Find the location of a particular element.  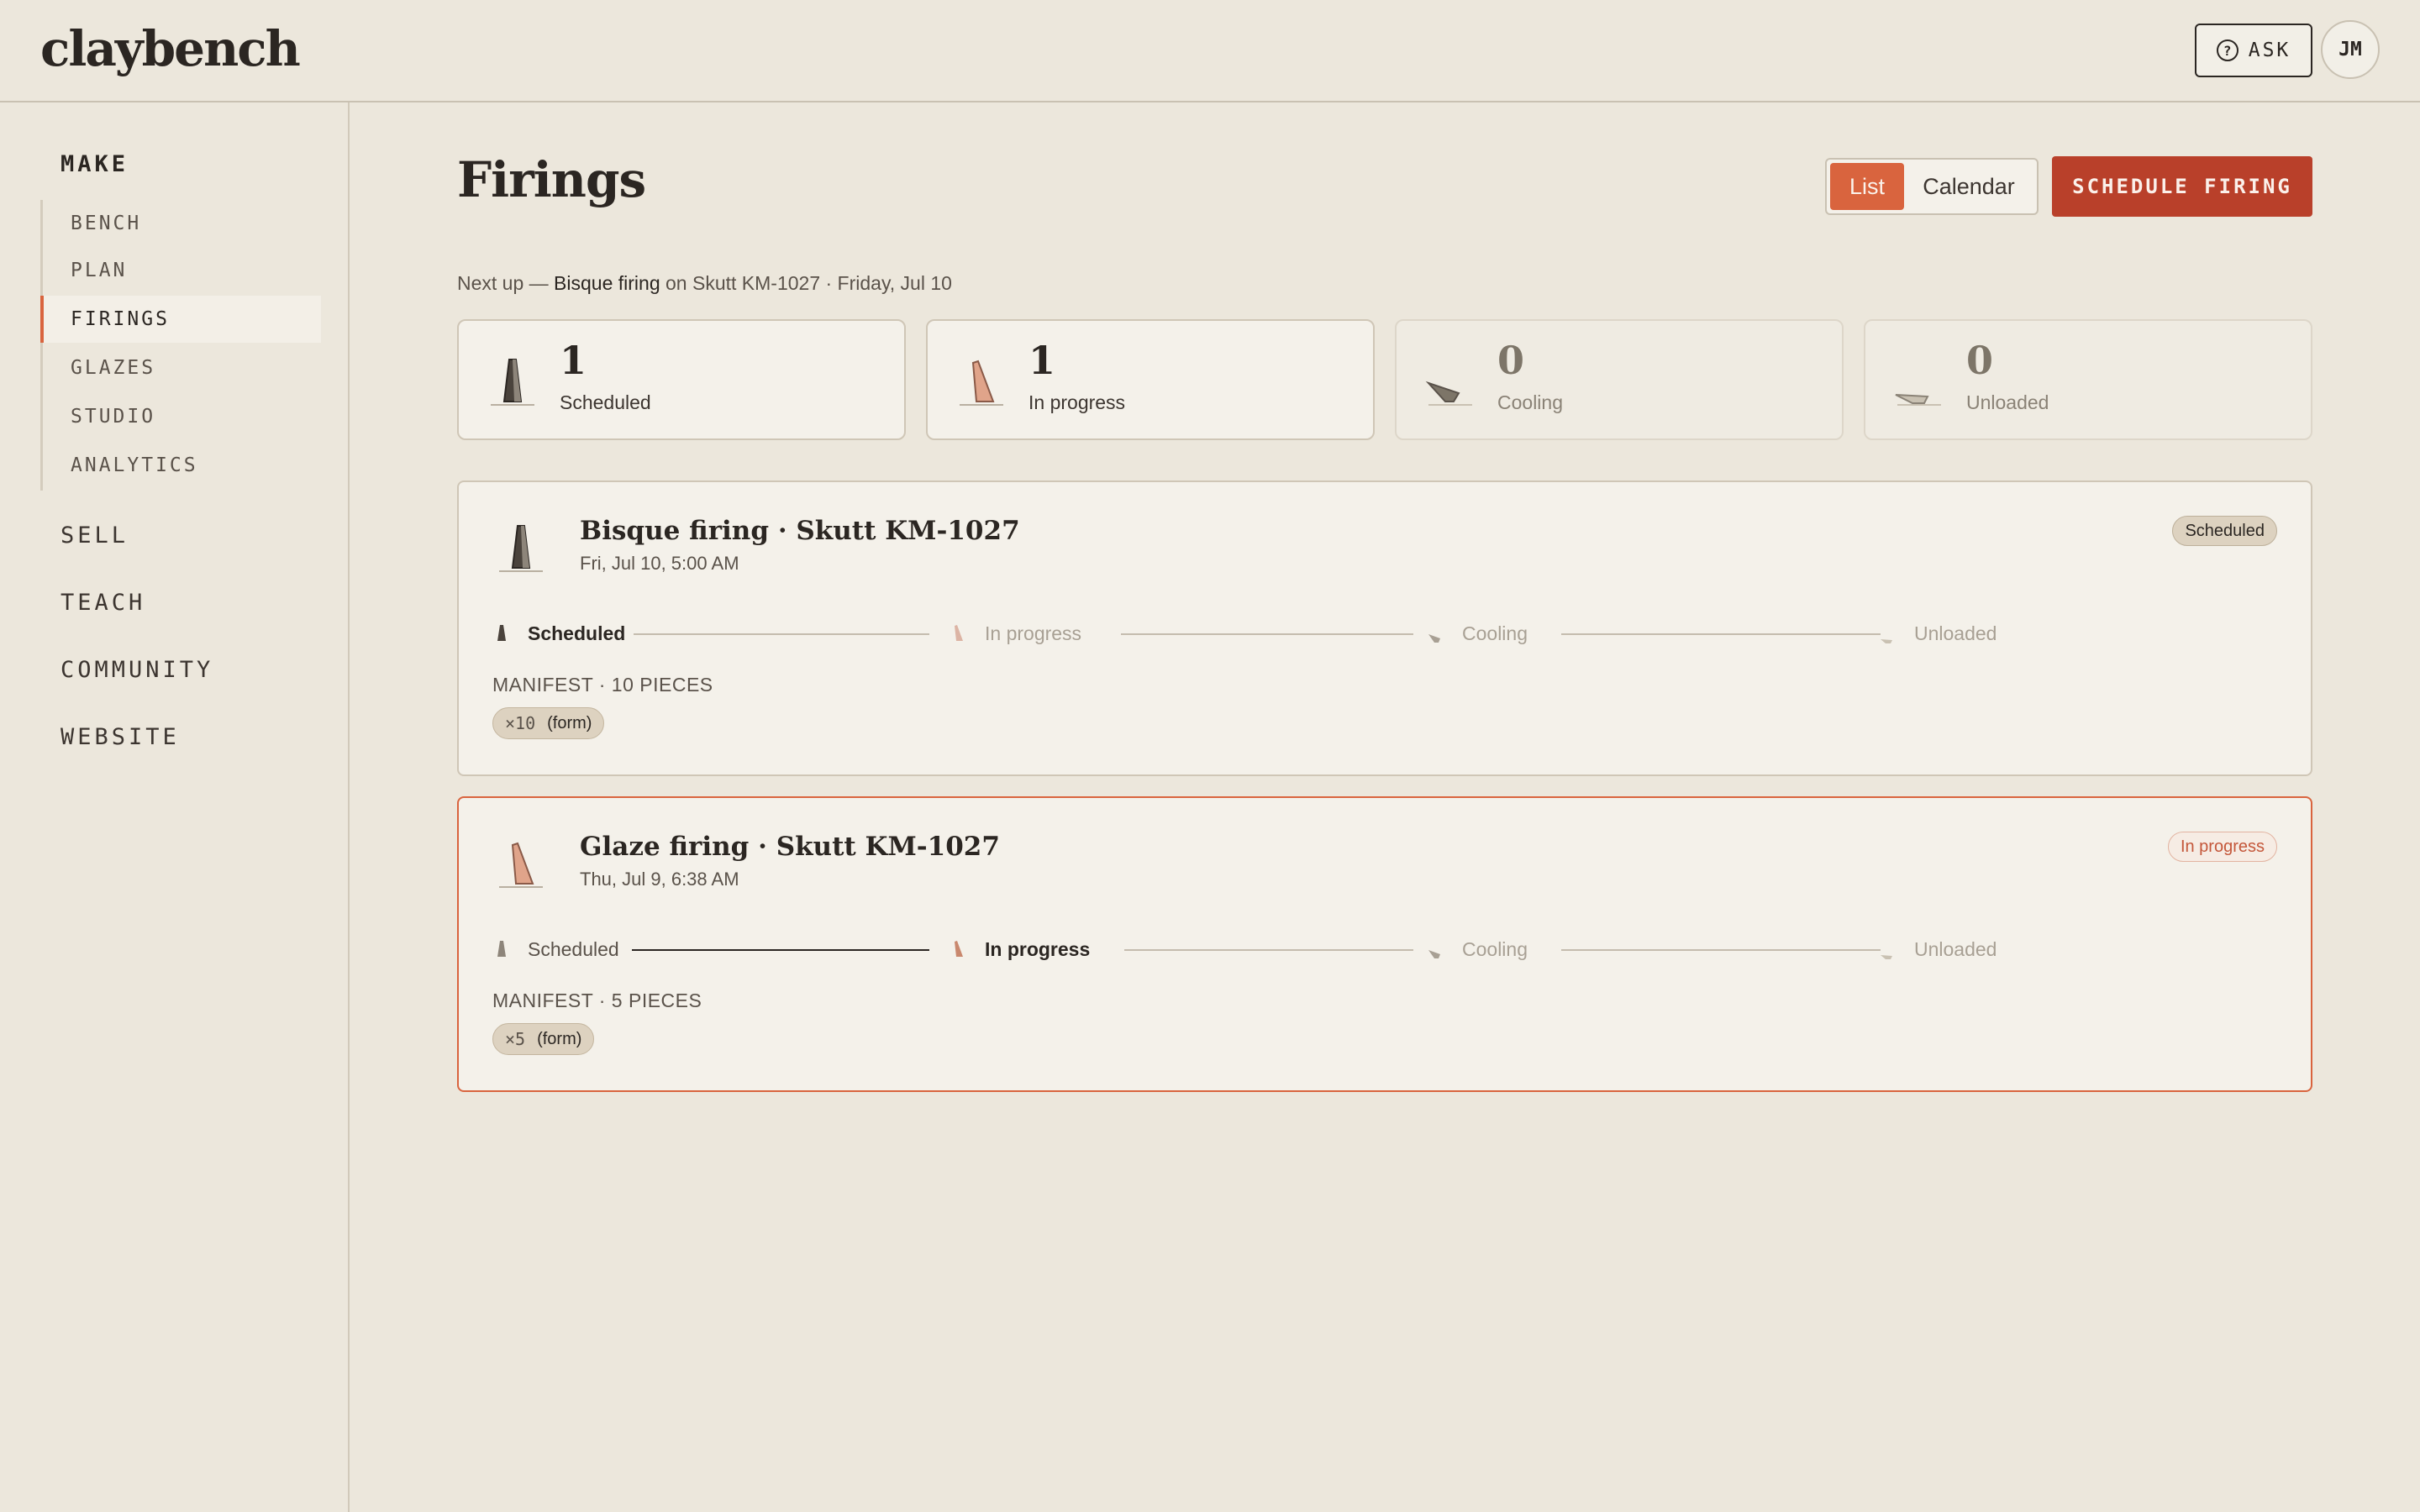

stat-label: In progress is located at coordinates (1077, 402).